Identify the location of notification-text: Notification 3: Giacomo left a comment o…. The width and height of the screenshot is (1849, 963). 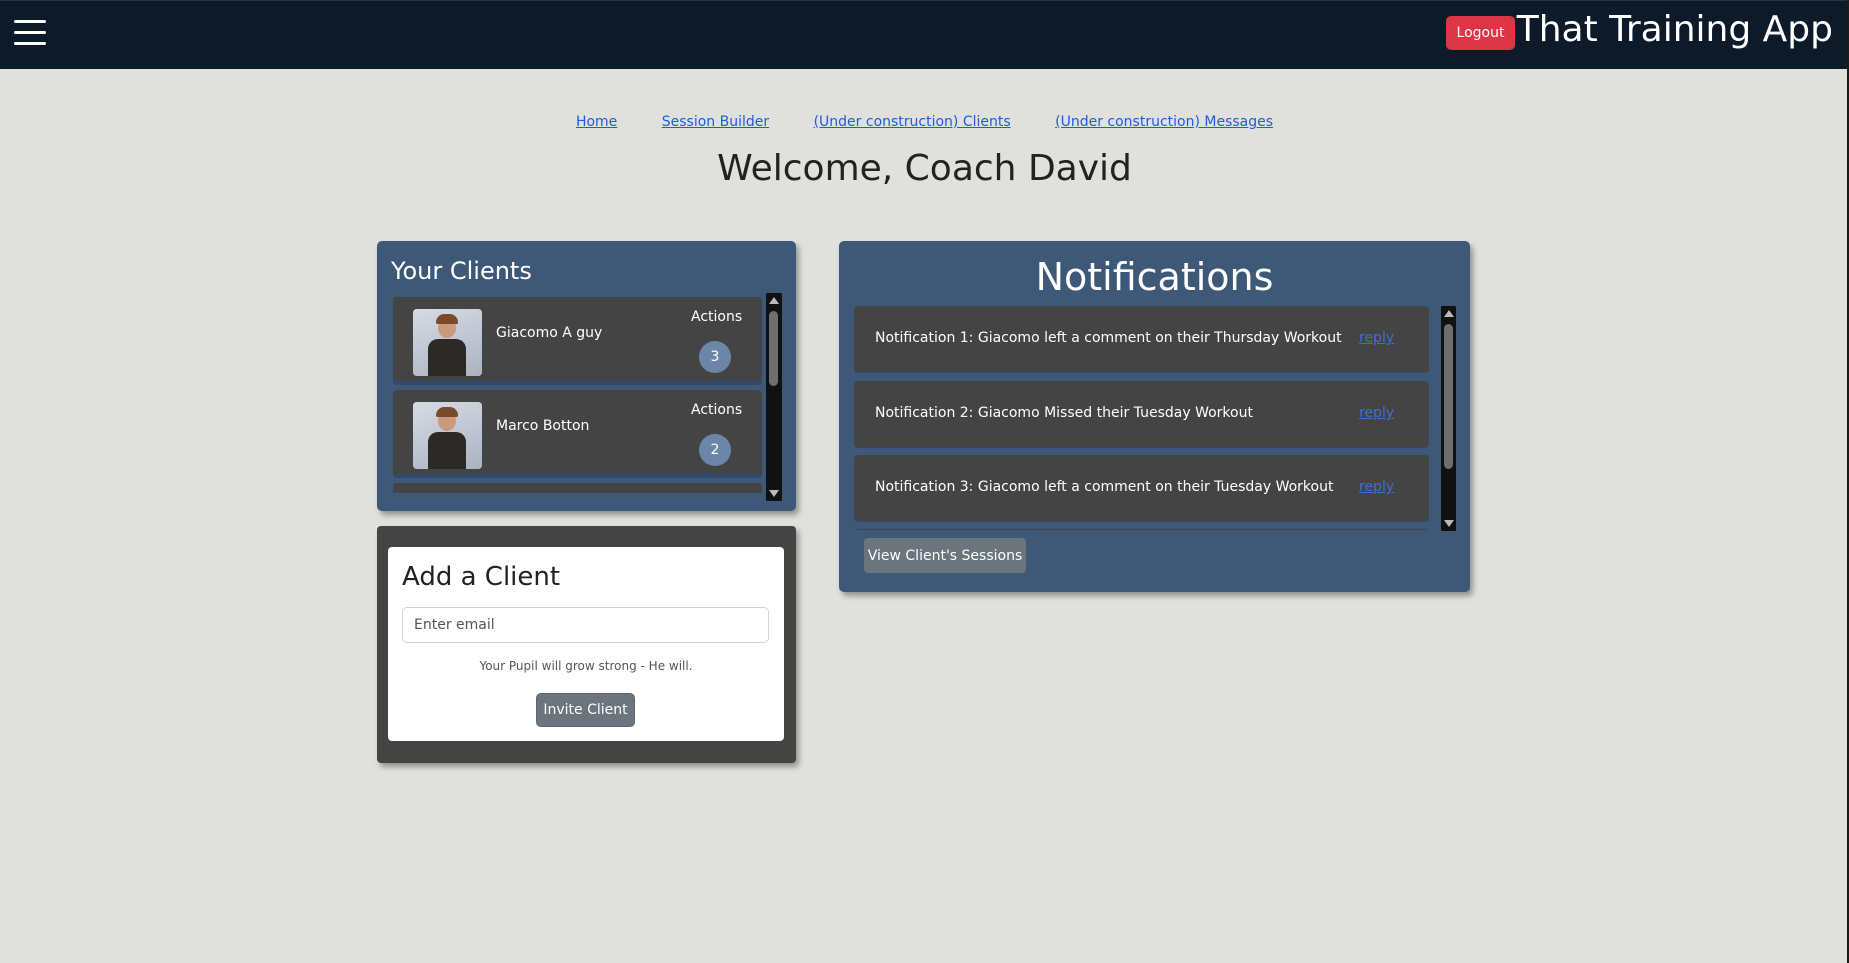
(1104, 487).